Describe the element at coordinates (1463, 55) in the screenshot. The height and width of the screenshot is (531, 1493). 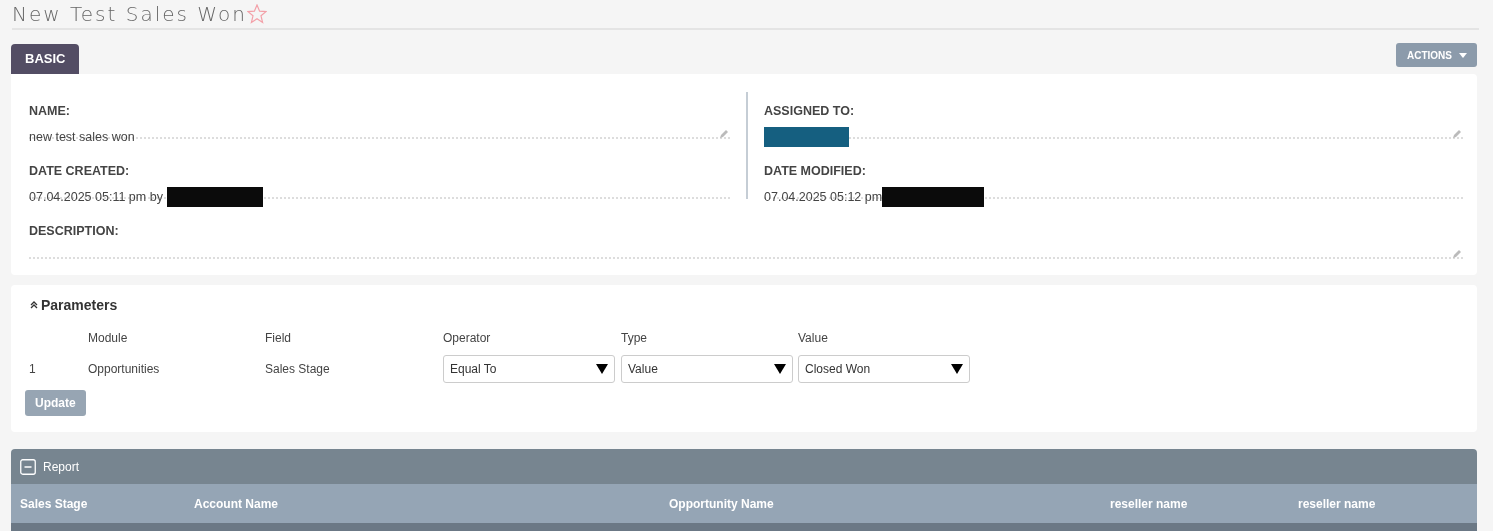
I see `caret-icon` at that location.